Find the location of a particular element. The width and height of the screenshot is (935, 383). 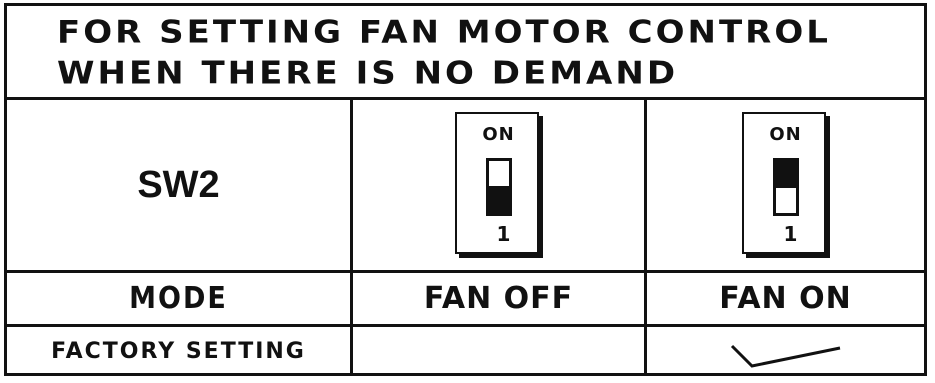

mode-fan-on-cell: FAN ON is located at coordinates (785, 298).